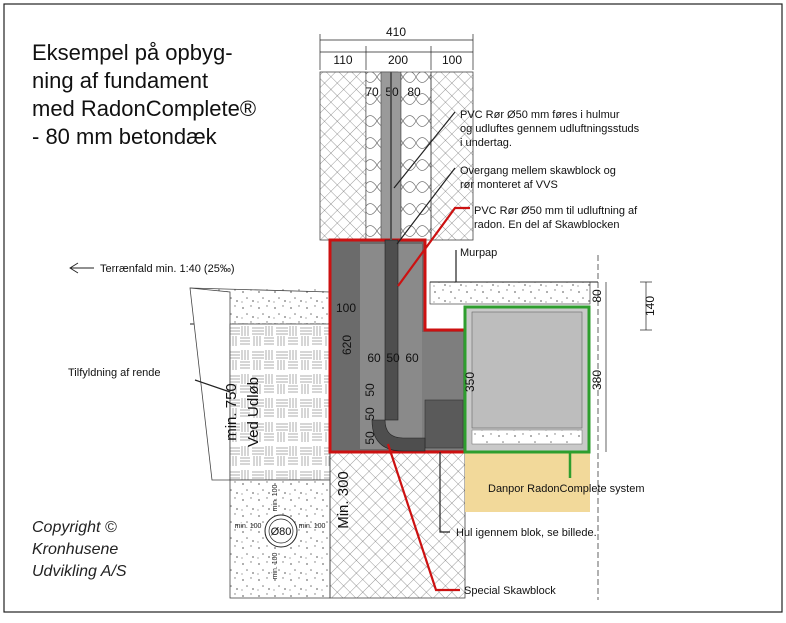 The image size is (786, 623). Describe the element at coordinates (275, 565) in the screenshot. I see `min100-bottom: min. 100` at that location.